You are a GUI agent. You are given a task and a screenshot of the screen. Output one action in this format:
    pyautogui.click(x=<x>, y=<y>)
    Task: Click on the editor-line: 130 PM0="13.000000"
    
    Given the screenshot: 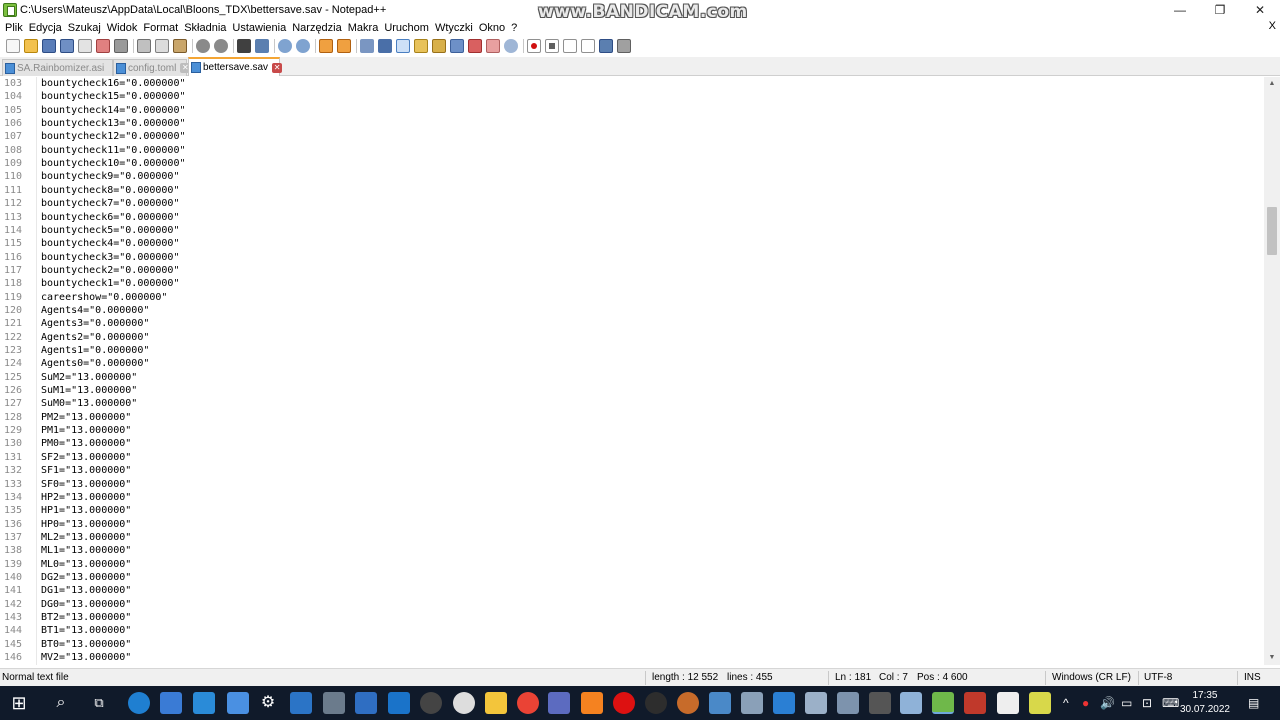 What is the action you would take?
    pyautogui.click(x=632, y=443)
    